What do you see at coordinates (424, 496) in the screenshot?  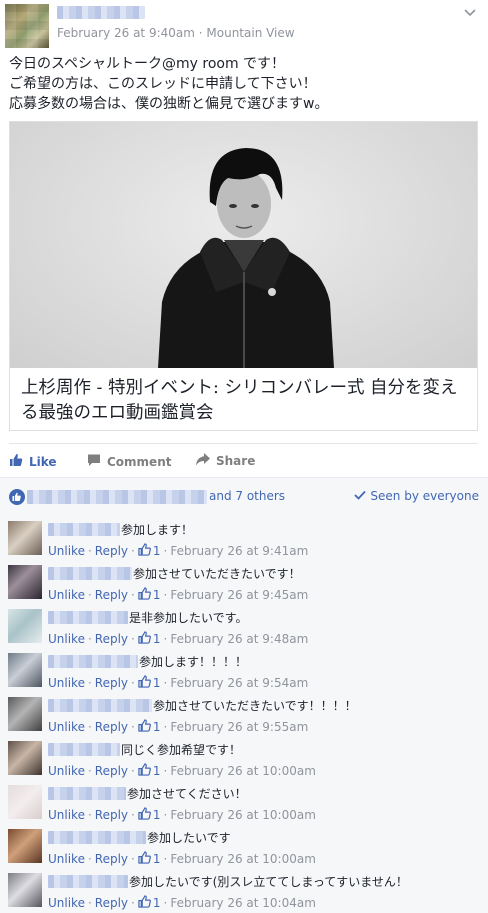 I see `seen-by-label: Seen by everyone` at bounding box center [424, 496].